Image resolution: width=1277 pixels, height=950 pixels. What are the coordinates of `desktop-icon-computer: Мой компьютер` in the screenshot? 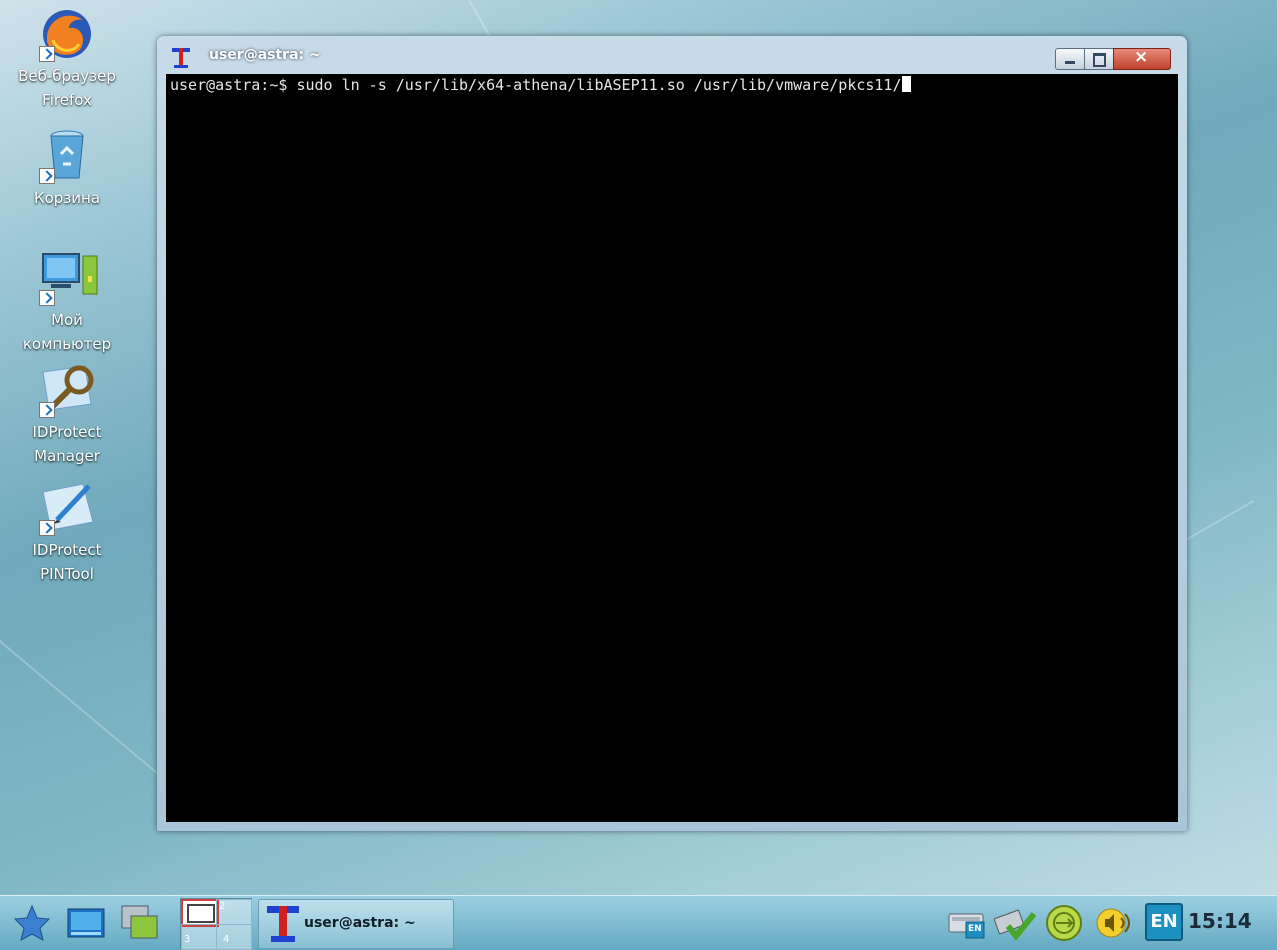 It's located at (67, 303).